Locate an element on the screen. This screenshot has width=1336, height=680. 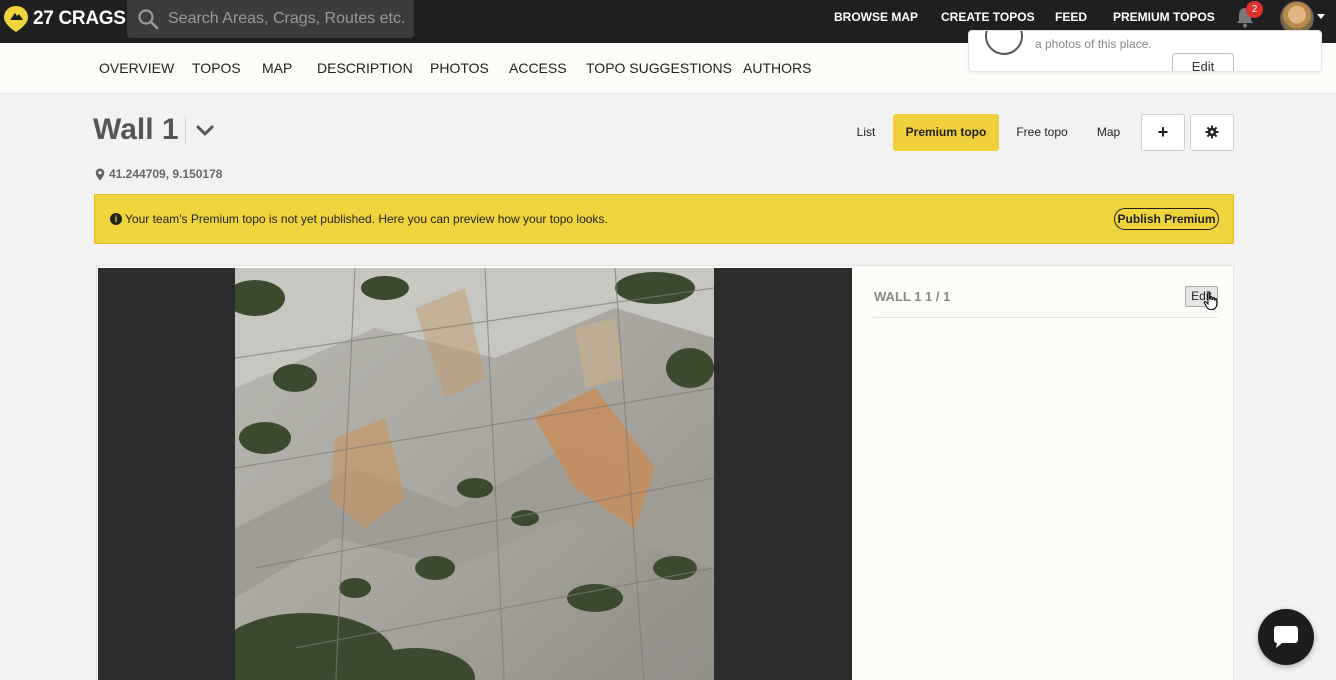
tab-photos: PHOTOS is located at coordinates (459, 68).